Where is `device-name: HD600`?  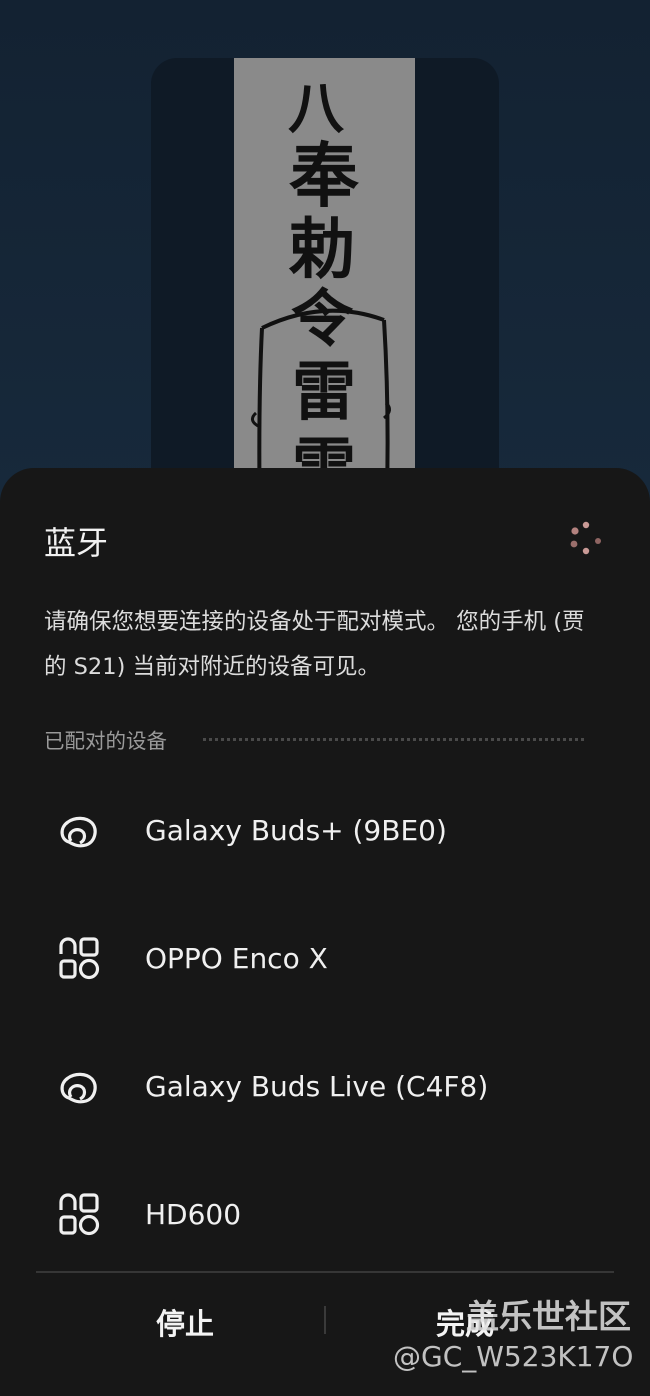 device-name: HD600 is located at coordinates (193, 1214).